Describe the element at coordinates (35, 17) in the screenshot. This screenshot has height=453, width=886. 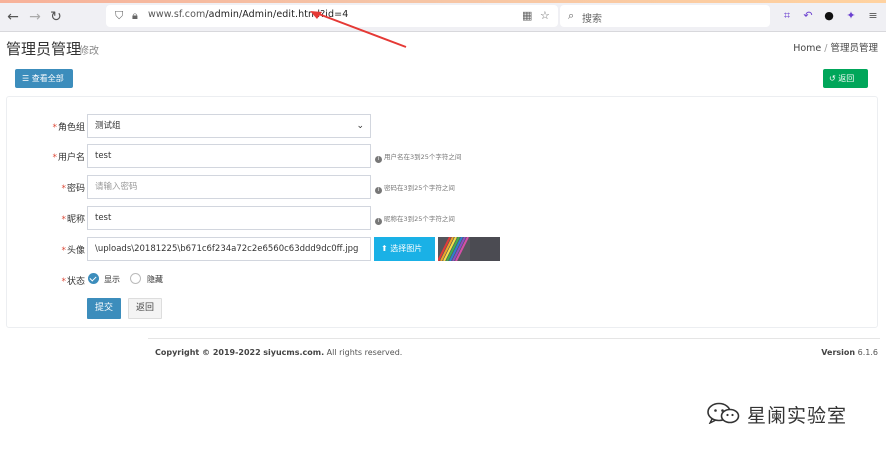
I see `forward-arrow-icon: →` at that location.